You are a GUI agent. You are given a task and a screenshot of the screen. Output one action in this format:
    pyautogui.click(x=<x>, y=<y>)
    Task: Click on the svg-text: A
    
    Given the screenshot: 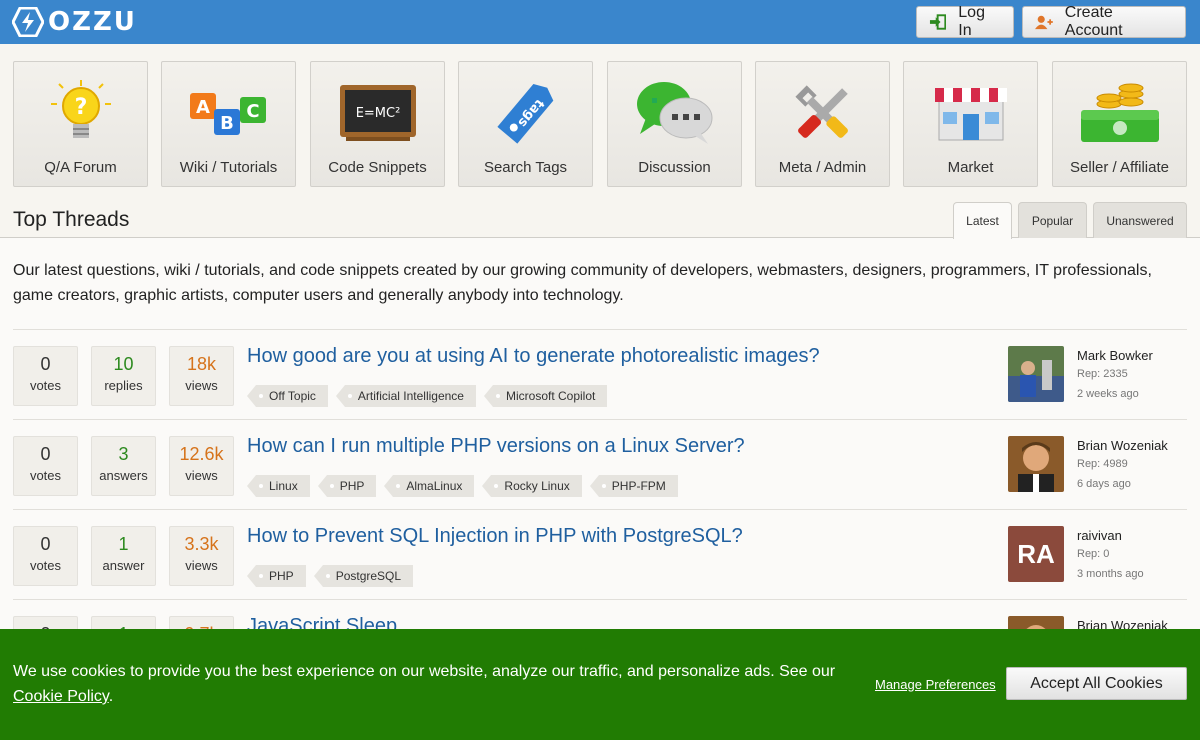 What is the action you would take?
    pyautogui.click(x=203, y=107)
    